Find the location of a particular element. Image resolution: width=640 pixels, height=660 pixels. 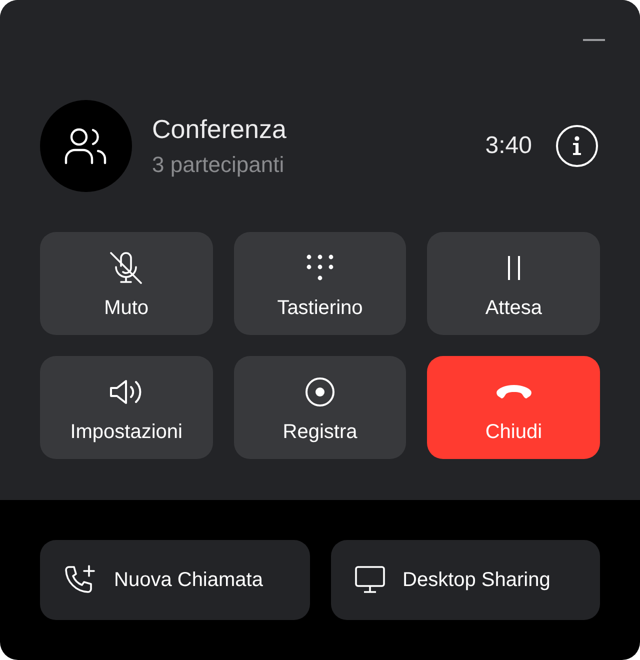

call-control-button: Chiudi is located at coordinates (513, 407).